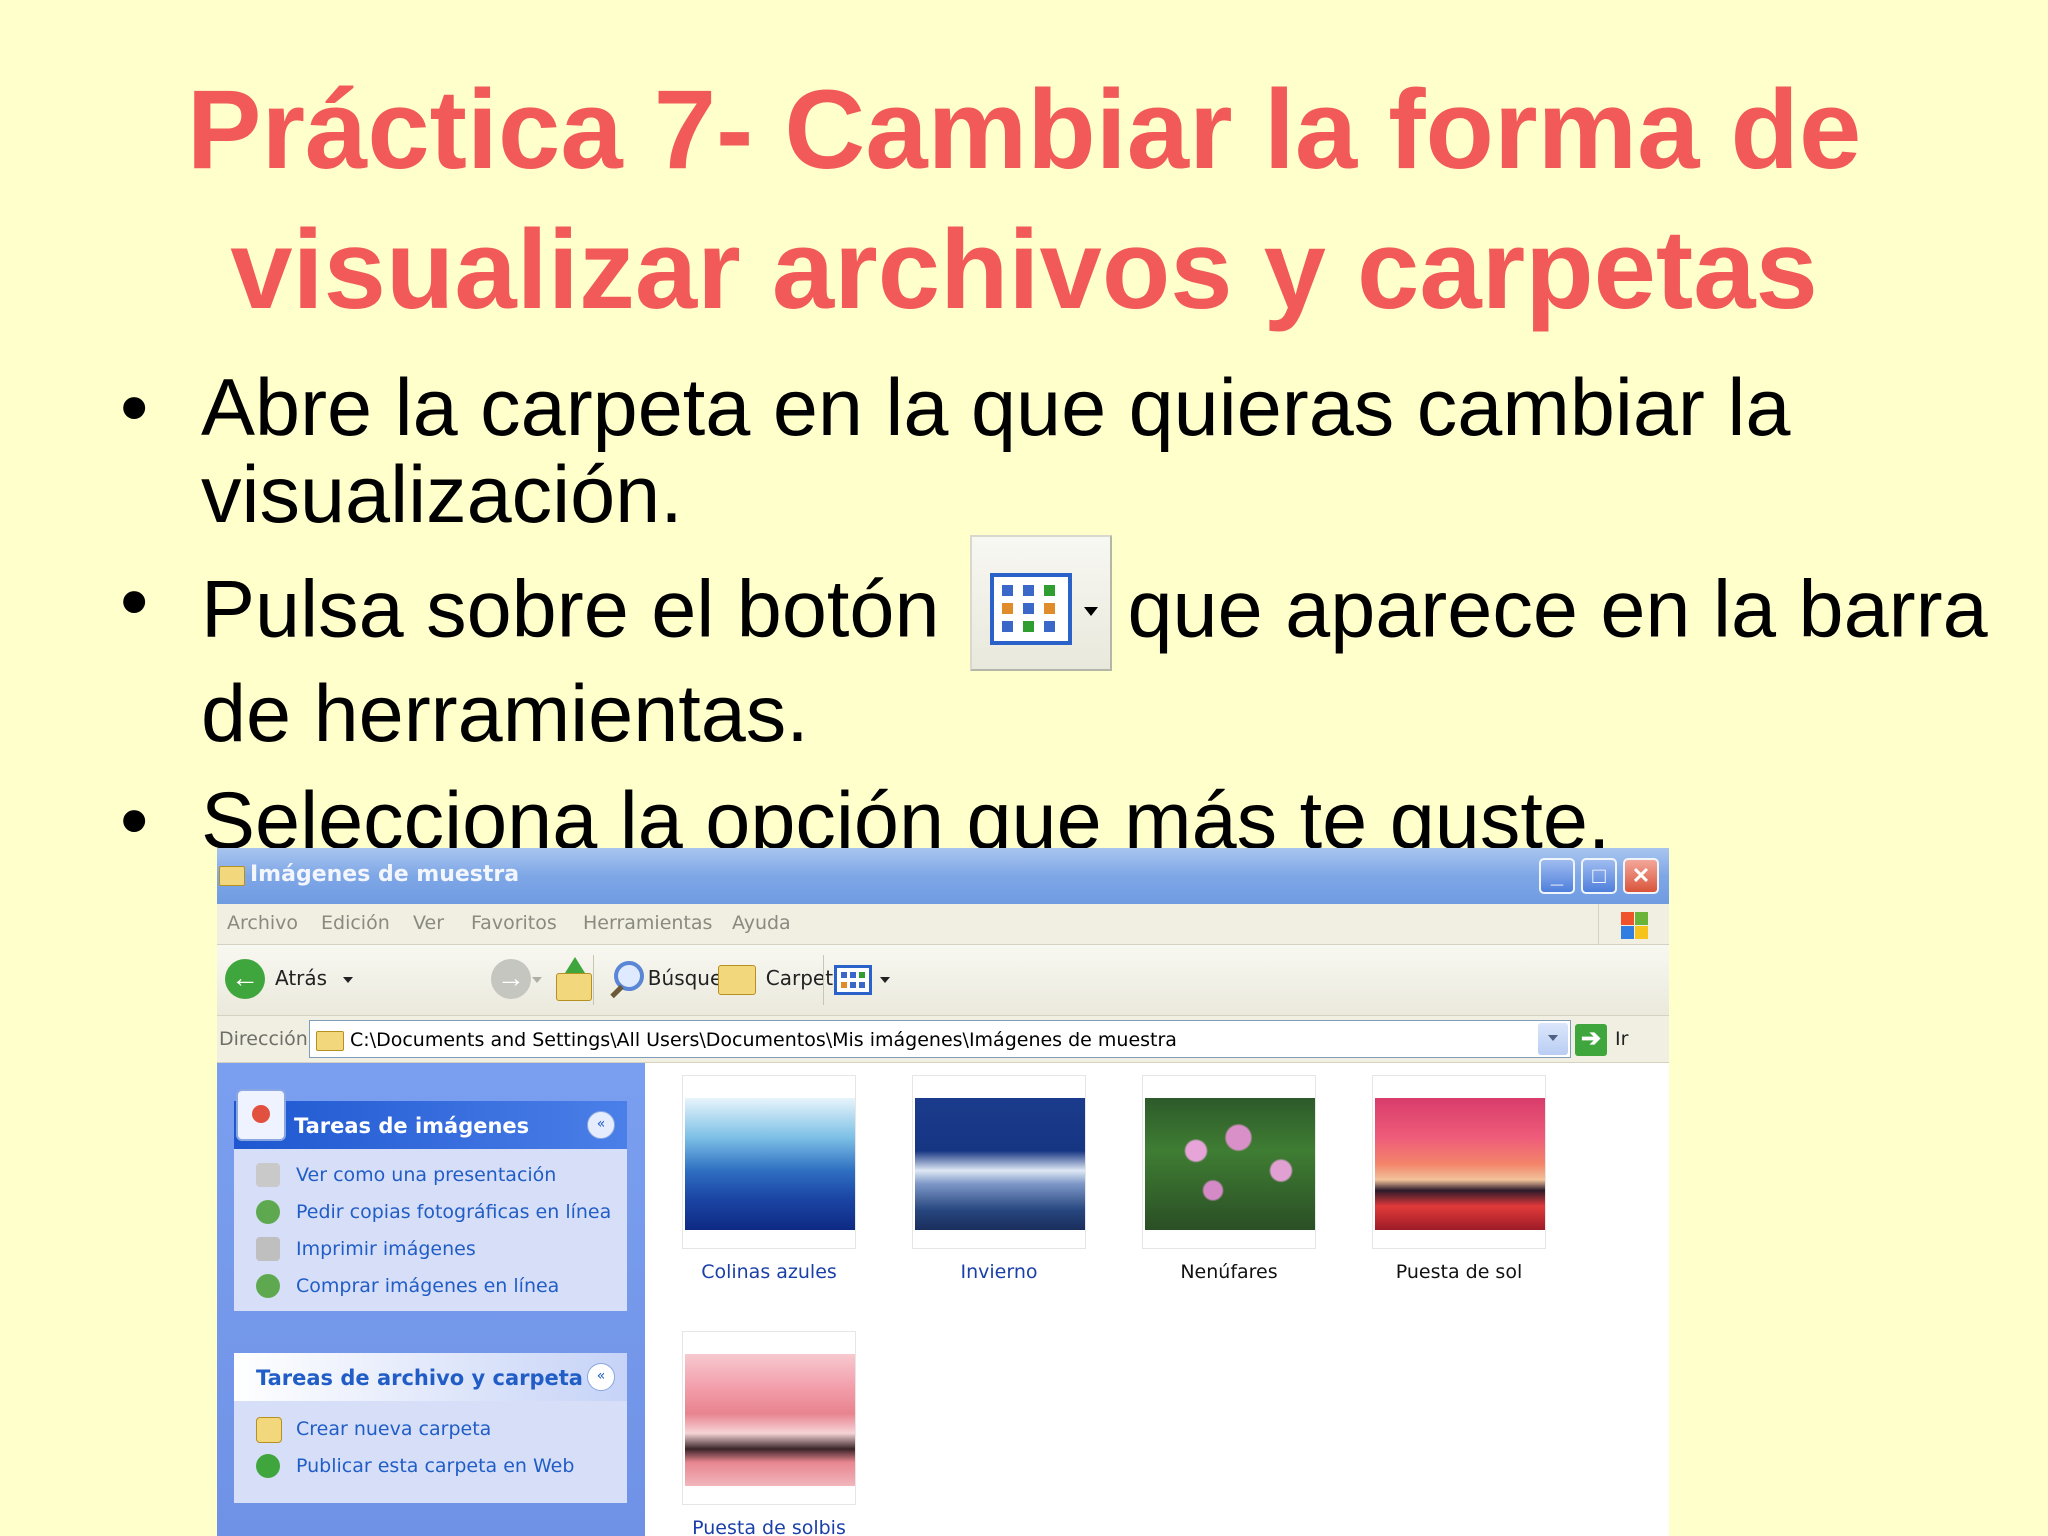 The image size is (2048, 1536). I want to click on window-title: Imágenes de muestra, so click(385, 874).